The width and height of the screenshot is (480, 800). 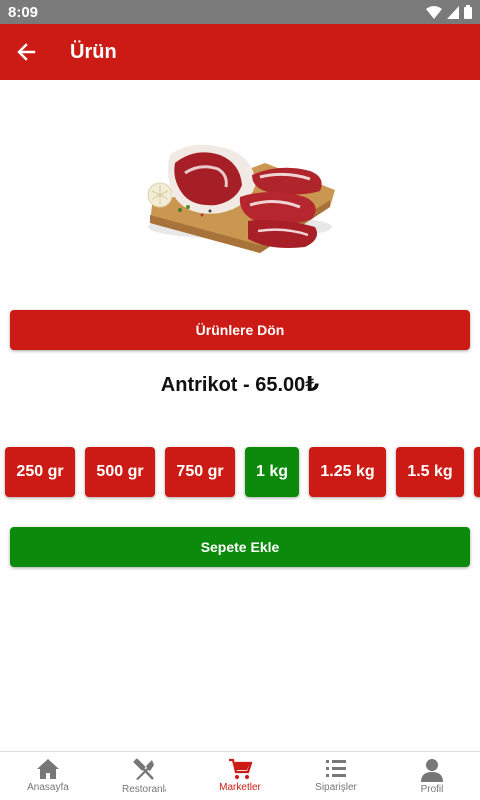 What do you see at coordinates (200, 472) in the screenshot?
I see `weight-option-750gr: 750 gr` at bounding box center [200, 472].